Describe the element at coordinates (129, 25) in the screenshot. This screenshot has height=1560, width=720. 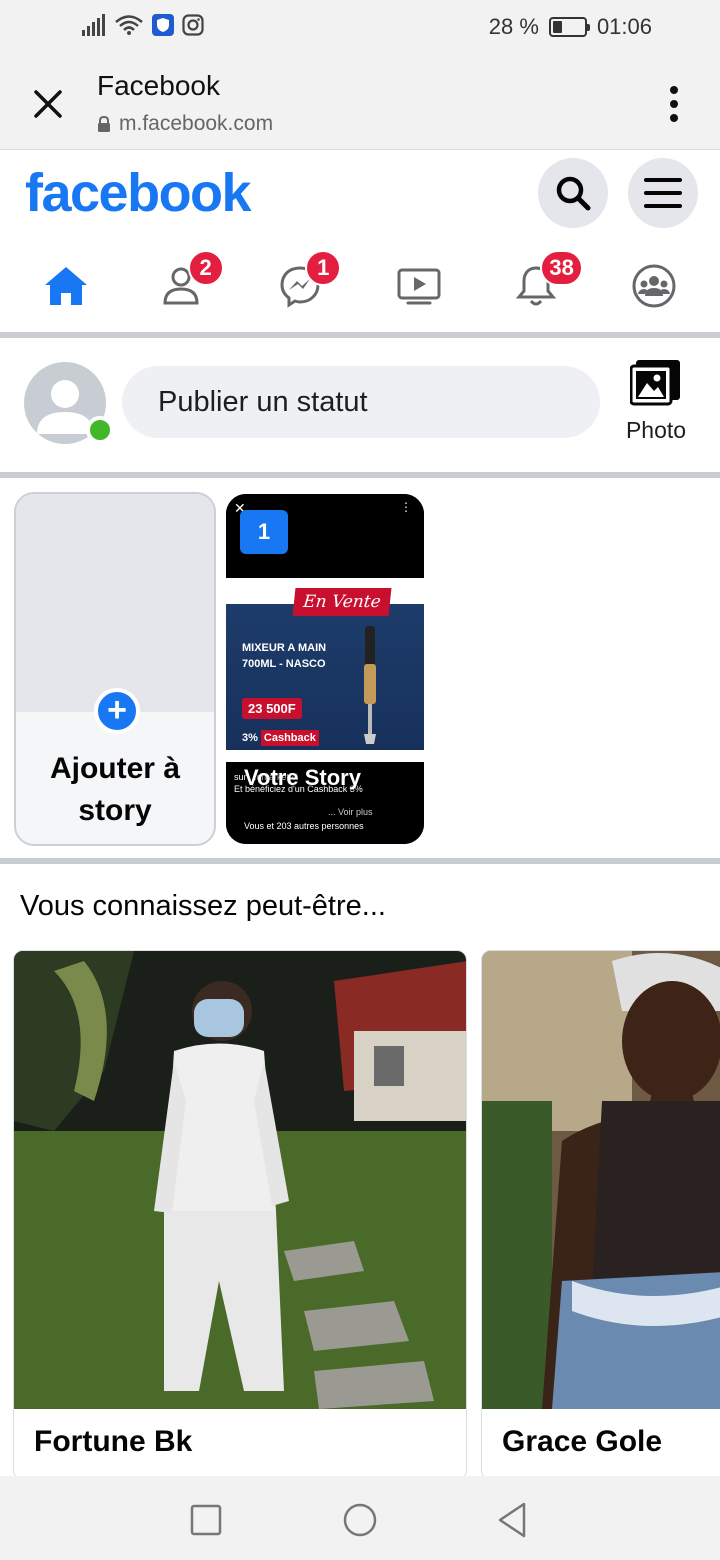
I see `wifi-icon` at that location.